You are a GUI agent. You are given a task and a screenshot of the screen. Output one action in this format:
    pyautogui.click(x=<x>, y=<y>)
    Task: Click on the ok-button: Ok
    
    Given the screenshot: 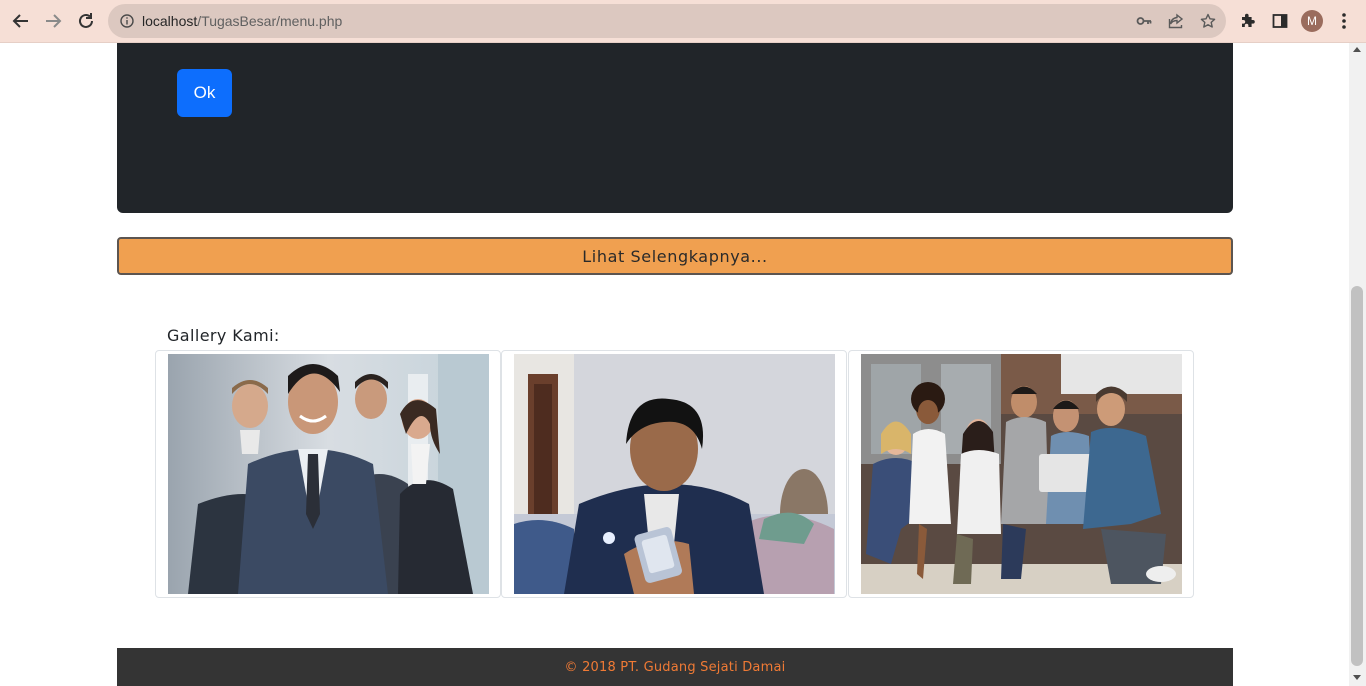 What is the action you would take?
    pyautogui.click(x=204, y=93)
    